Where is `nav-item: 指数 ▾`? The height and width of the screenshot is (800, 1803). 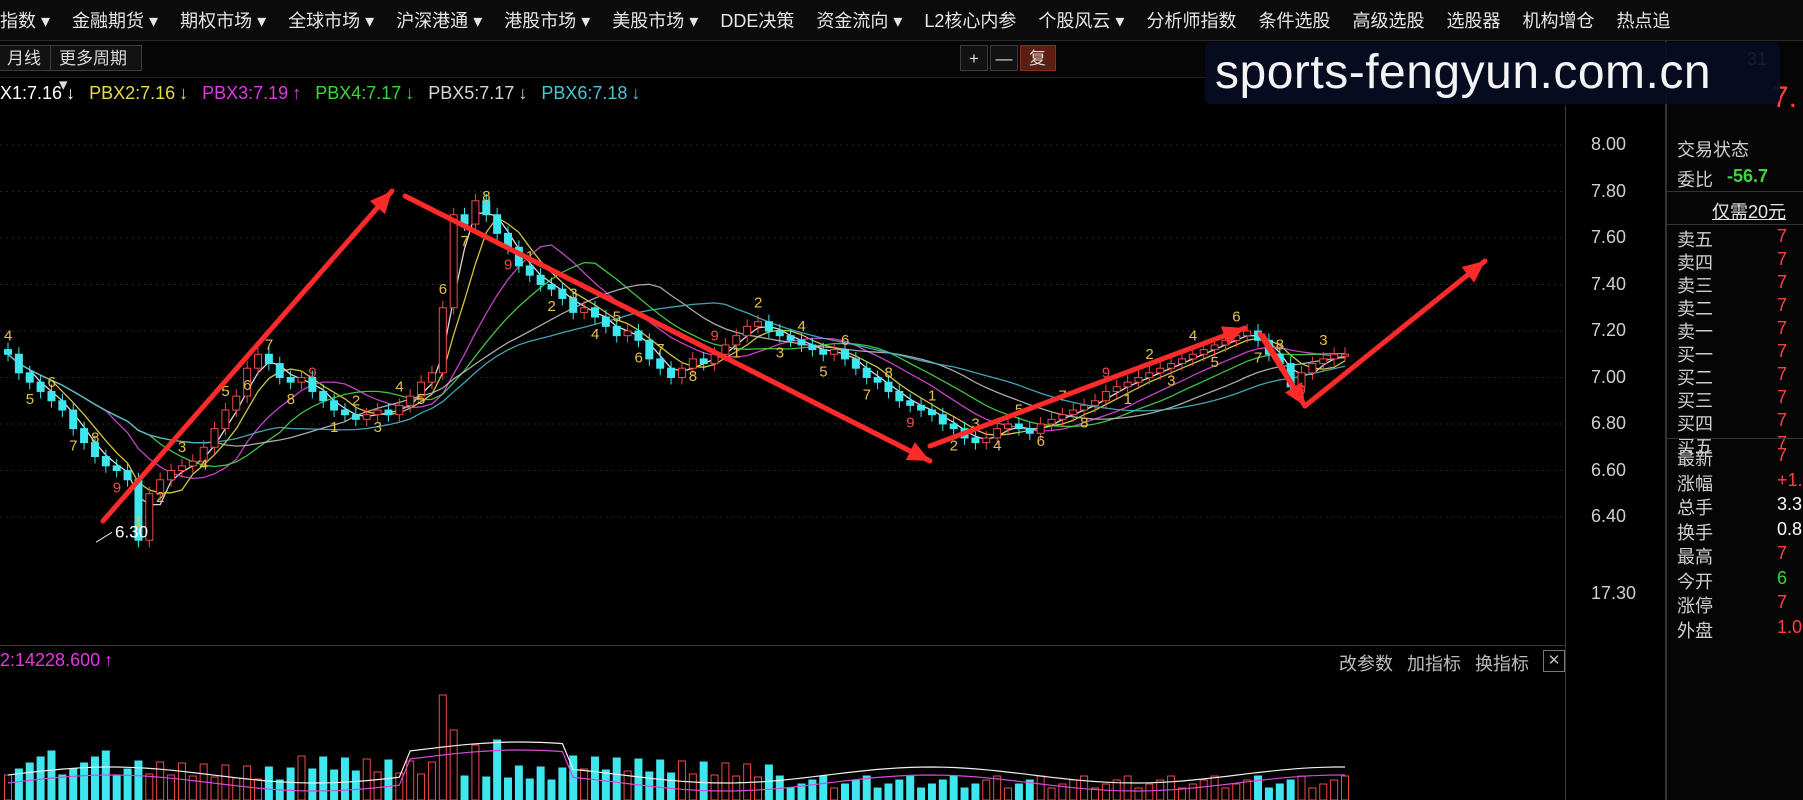
nav-item: 指数 ▾ is located at coordinates (30, 20).